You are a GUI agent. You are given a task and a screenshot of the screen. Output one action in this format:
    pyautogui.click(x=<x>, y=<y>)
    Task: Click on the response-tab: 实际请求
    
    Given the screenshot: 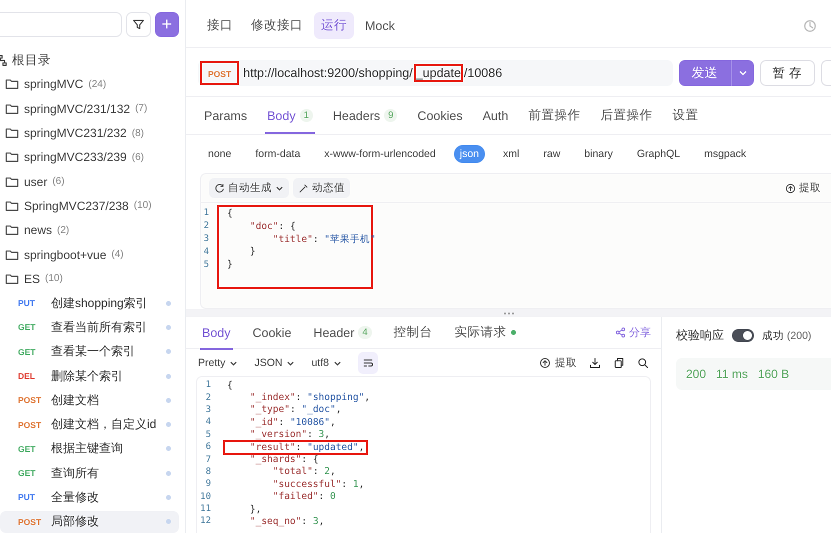 What is the action you would take?
    pyautogui.click(x=485, y=332)
    